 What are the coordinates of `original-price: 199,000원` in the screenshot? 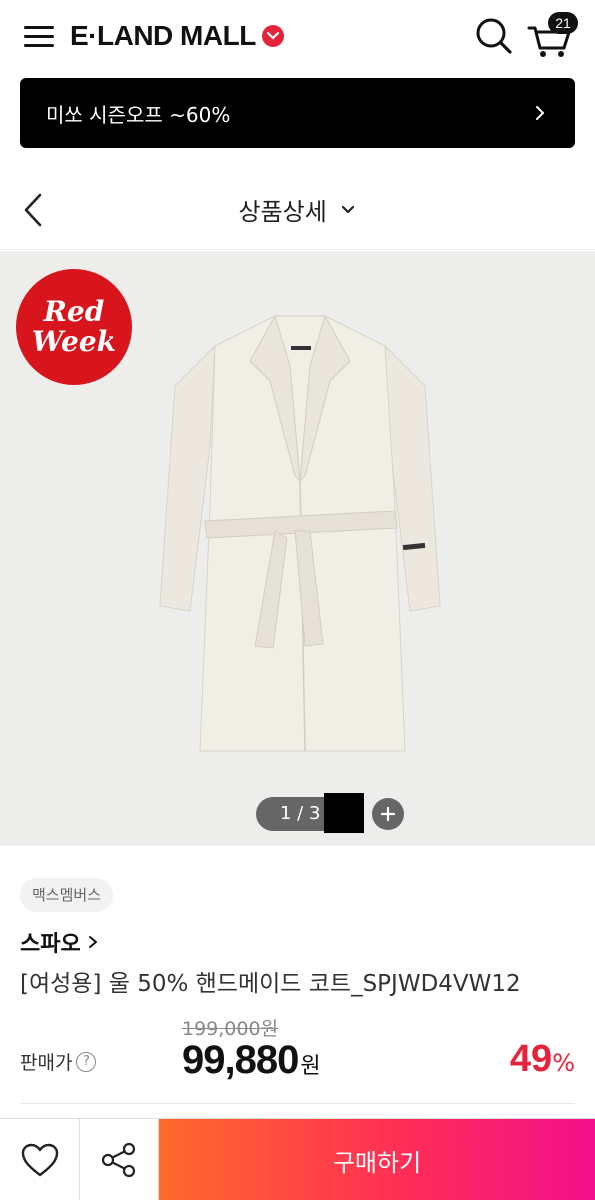 It's located at (230, 1029).